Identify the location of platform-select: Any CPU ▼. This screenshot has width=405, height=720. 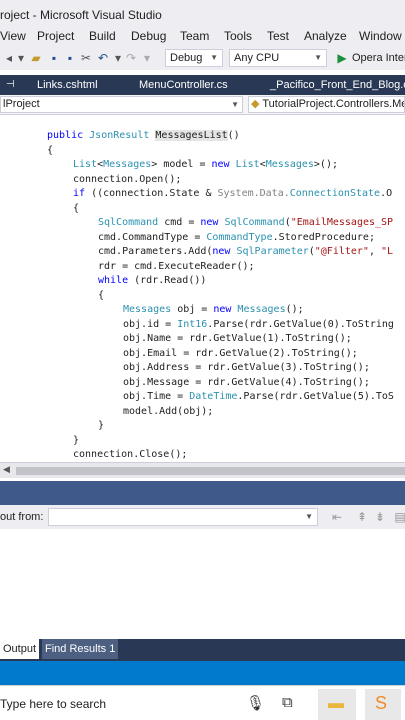
(278, 58).